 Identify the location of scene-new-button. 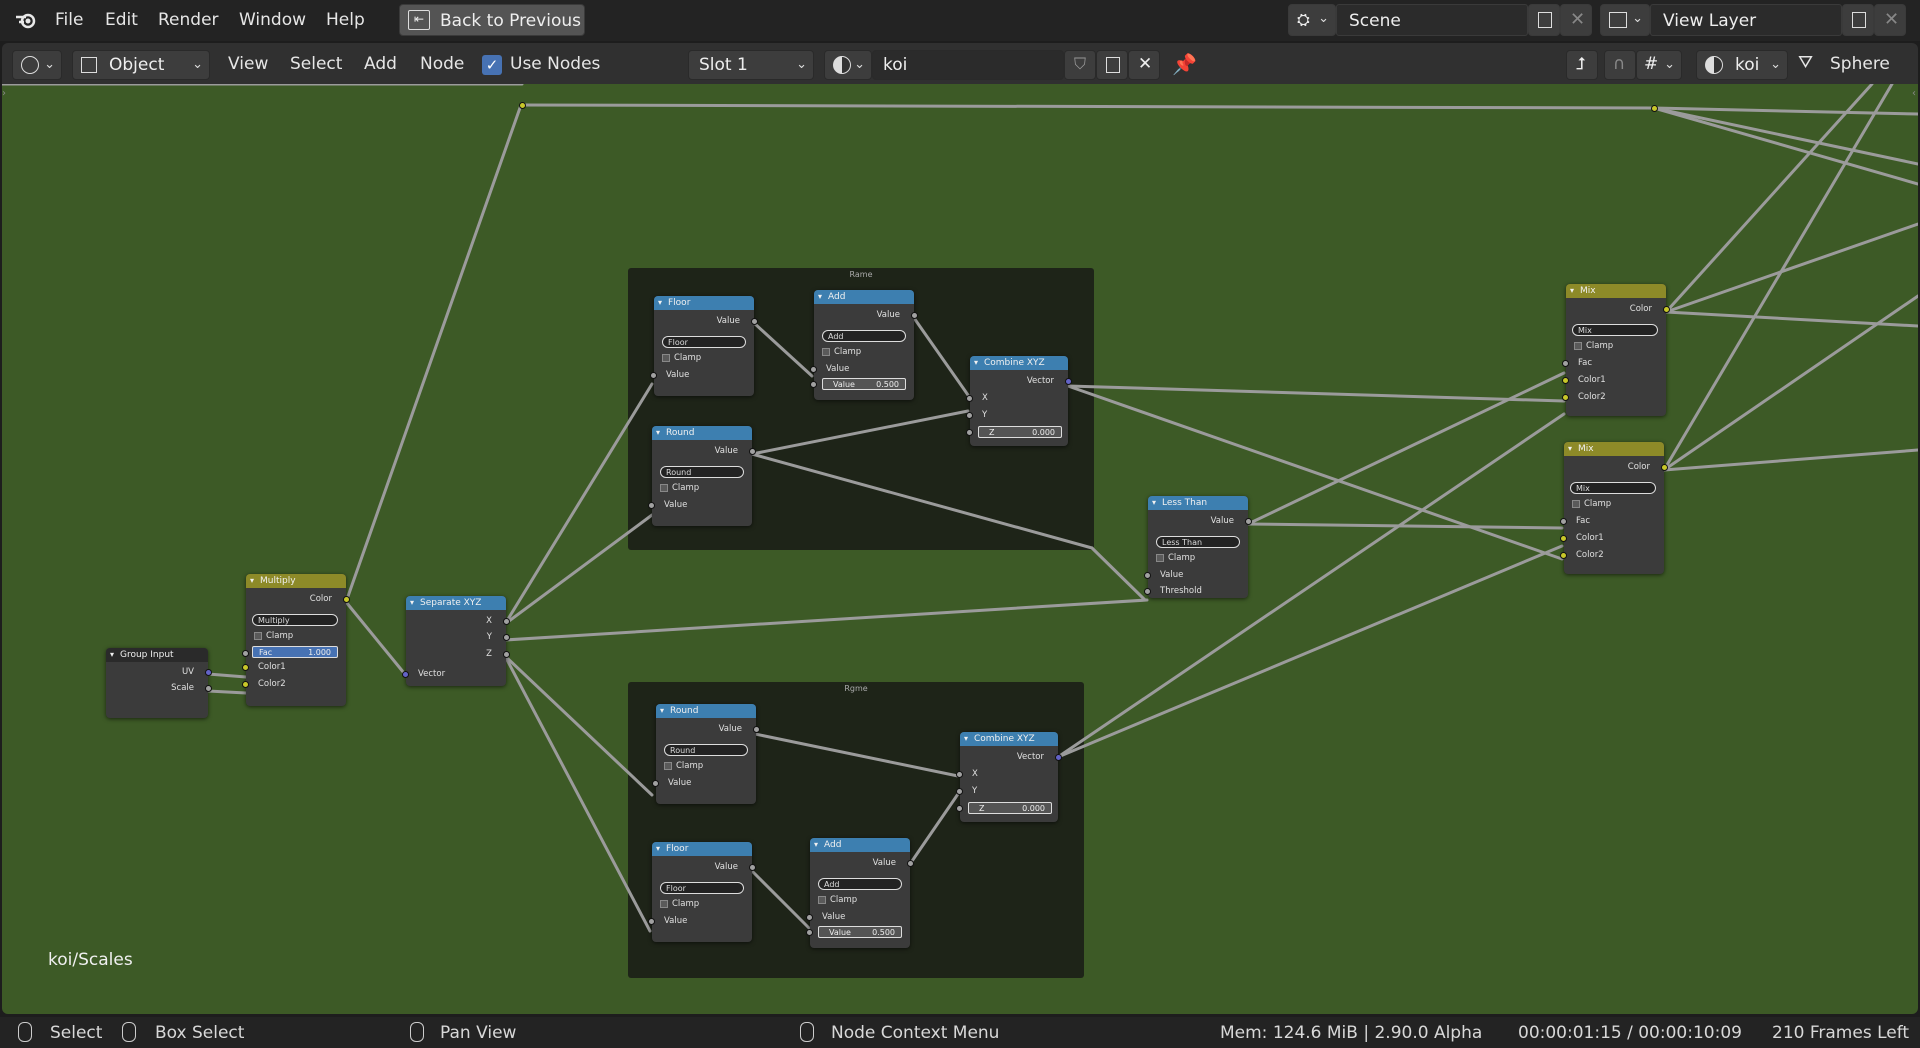
(1544, 20).